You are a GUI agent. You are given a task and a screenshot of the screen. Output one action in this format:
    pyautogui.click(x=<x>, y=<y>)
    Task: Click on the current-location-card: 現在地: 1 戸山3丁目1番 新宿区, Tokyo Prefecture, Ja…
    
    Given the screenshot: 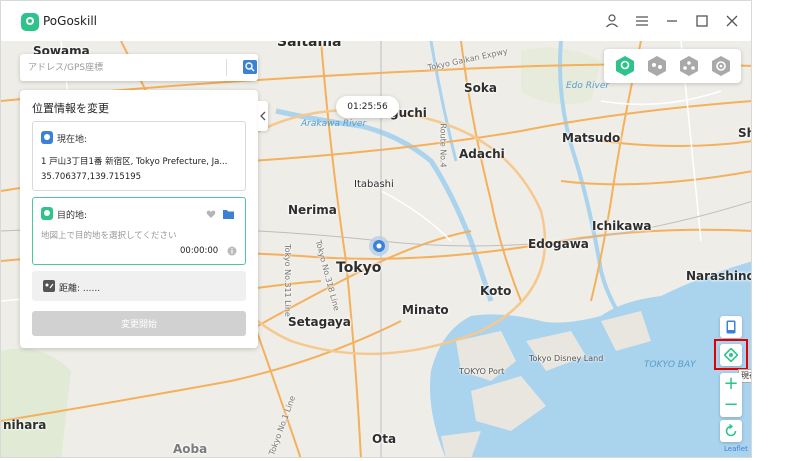 What is the action you would take?
    pyautogui.click(x=139, y=156)
    